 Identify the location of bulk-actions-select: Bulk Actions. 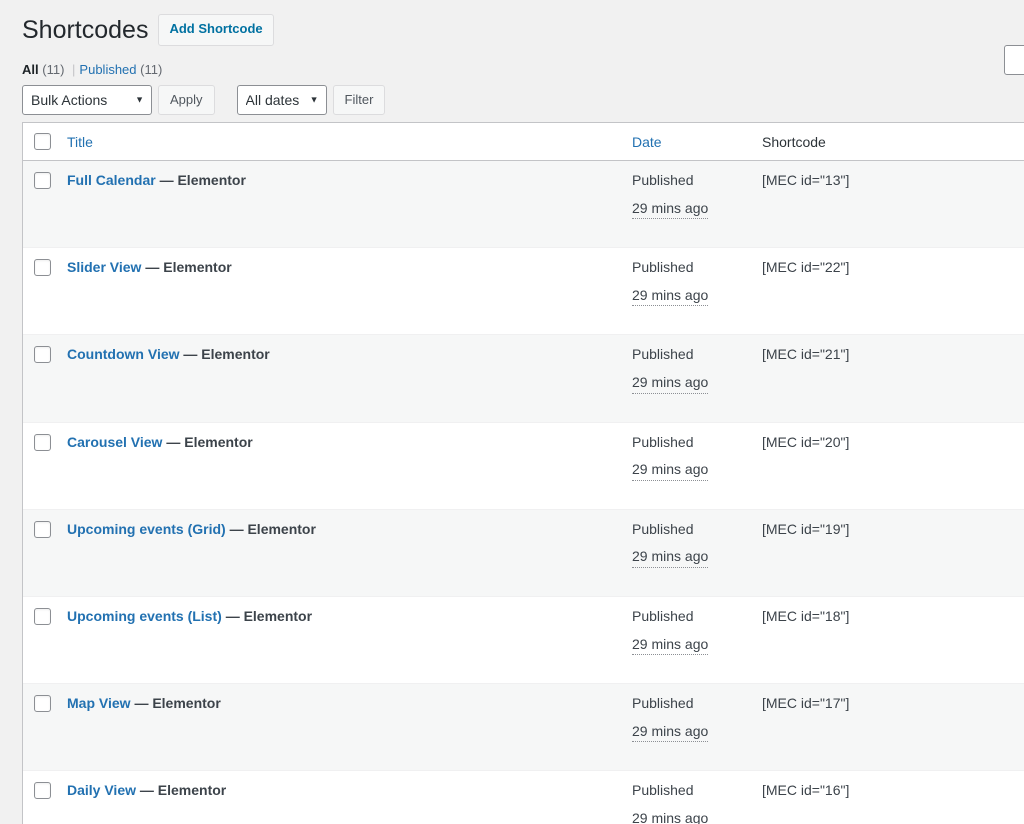
(87, 100).